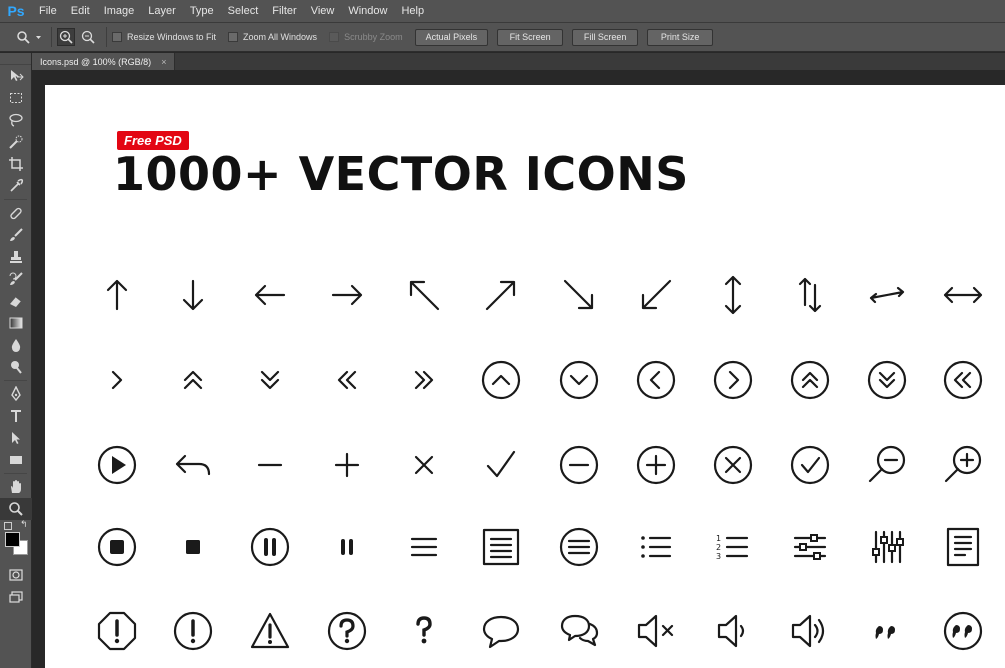 Image resolution: width=1005 pixels, height=668 pixels. I want to click on panel-grip, so click(15, 59).